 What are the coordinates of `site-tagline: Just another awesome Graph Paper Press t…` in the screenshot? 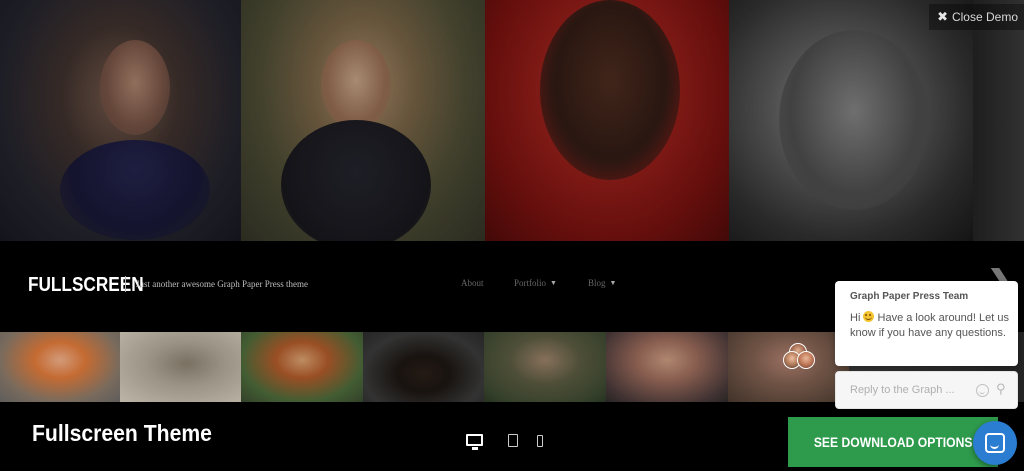 It's located at (222, 284).